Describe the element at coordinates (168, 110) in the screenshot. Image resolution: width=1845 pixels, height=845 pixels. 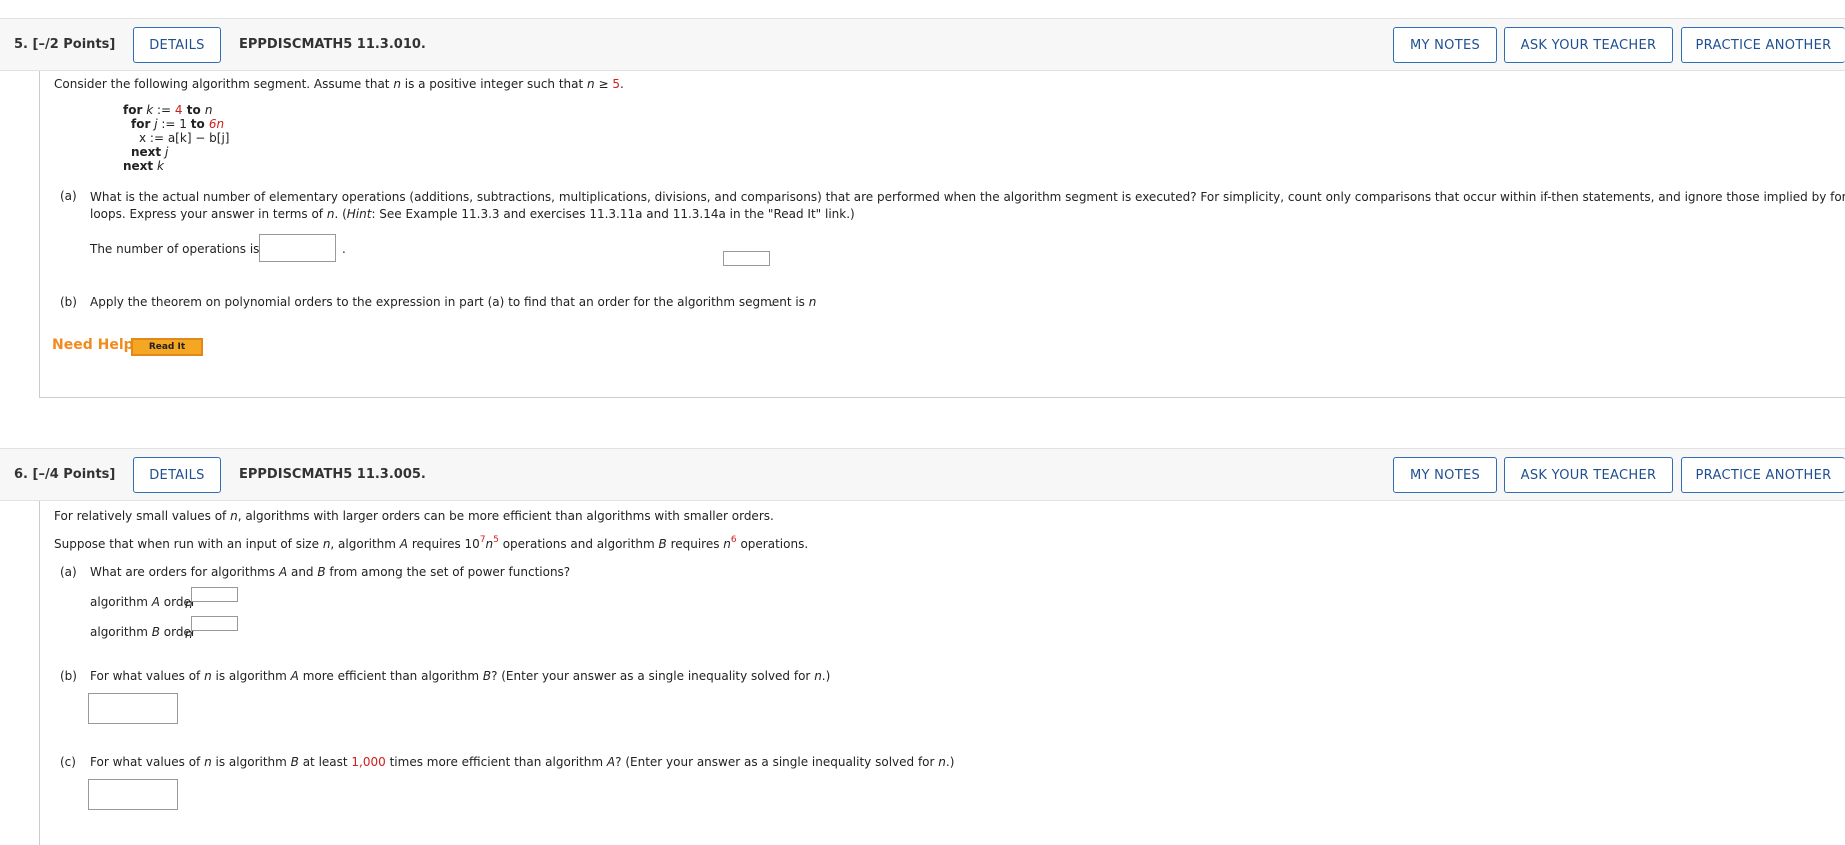
I see `code-line-1: for k := 4 to n` at that location.